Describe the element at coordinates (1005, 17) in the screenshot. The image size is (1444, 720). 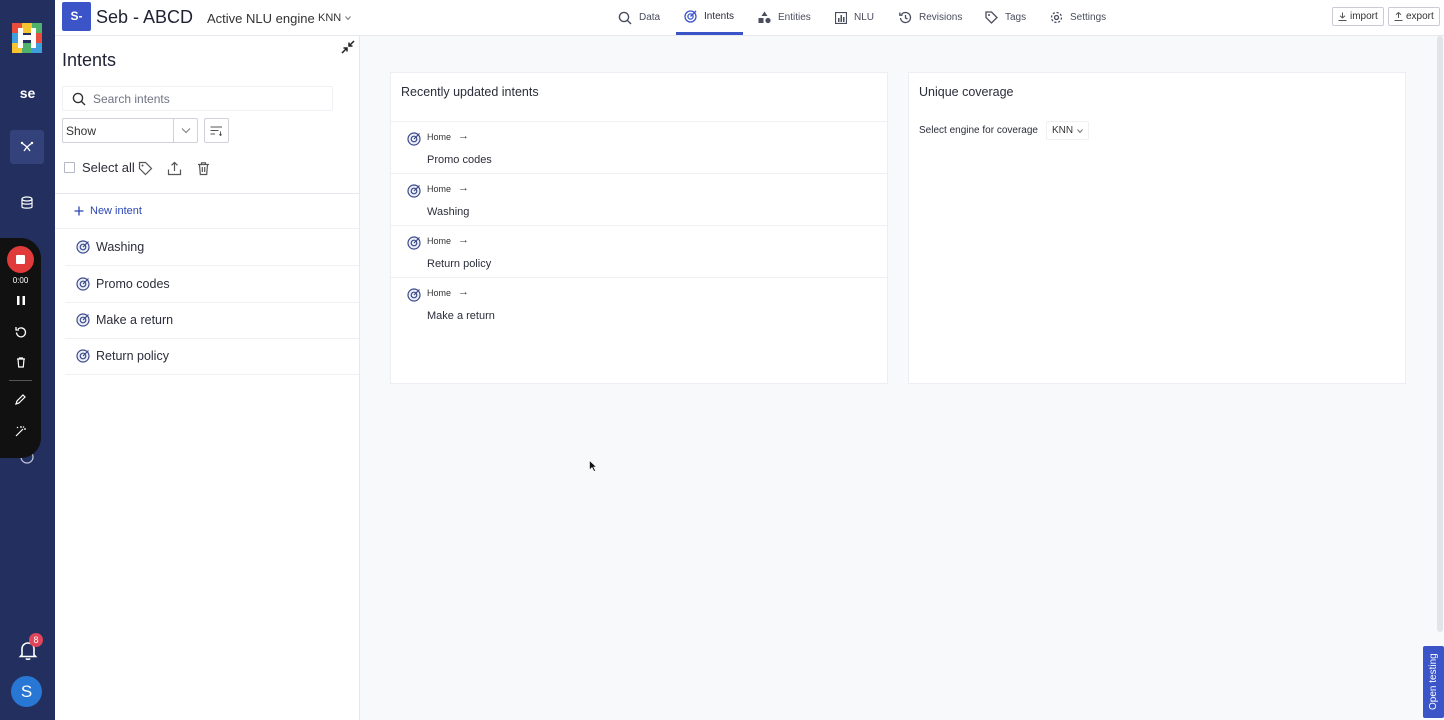
I see `tab-tags: Tags` at that location.